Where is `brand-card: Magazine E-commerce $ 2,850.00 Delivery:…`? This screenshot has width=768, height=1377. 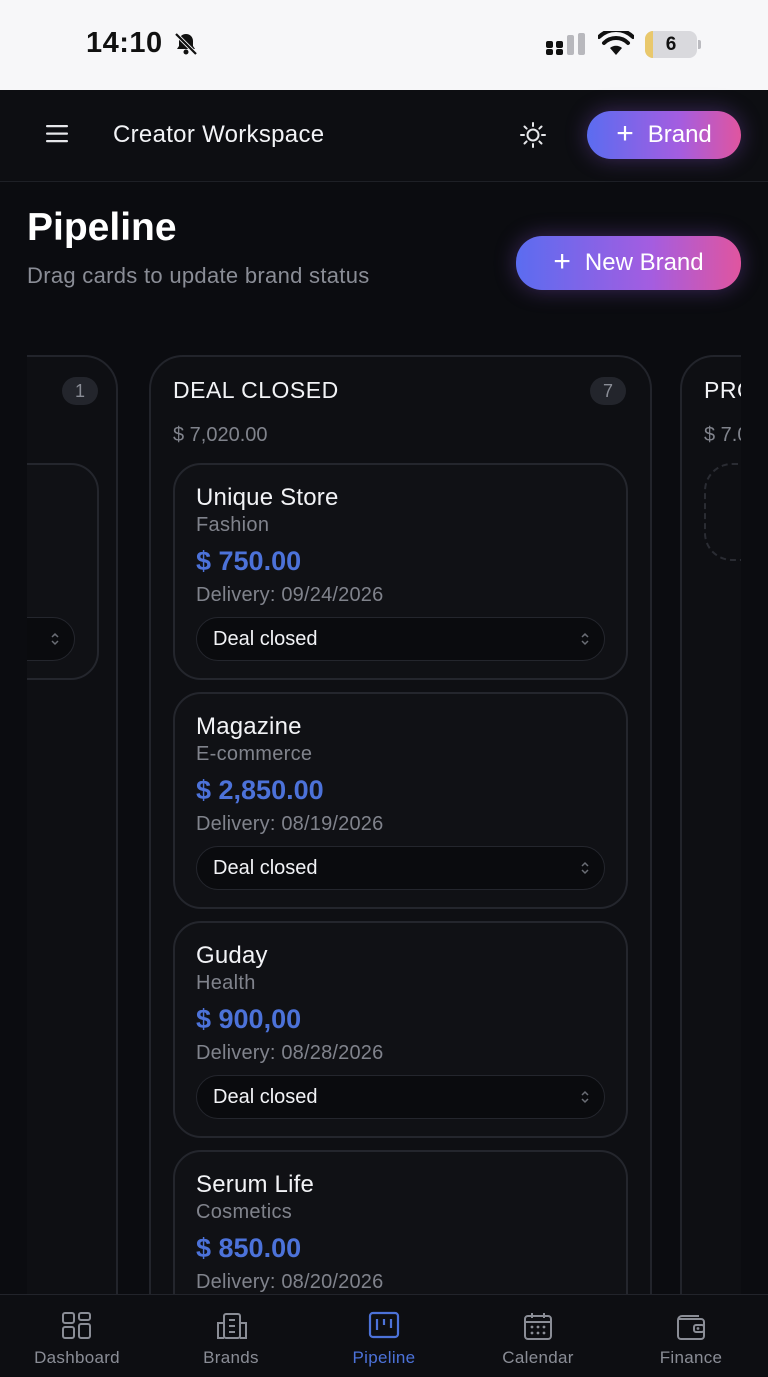 brand-card: Magazine E-commerce $ 2,850.00 Delivery:… is located at coordinates (400, 800).